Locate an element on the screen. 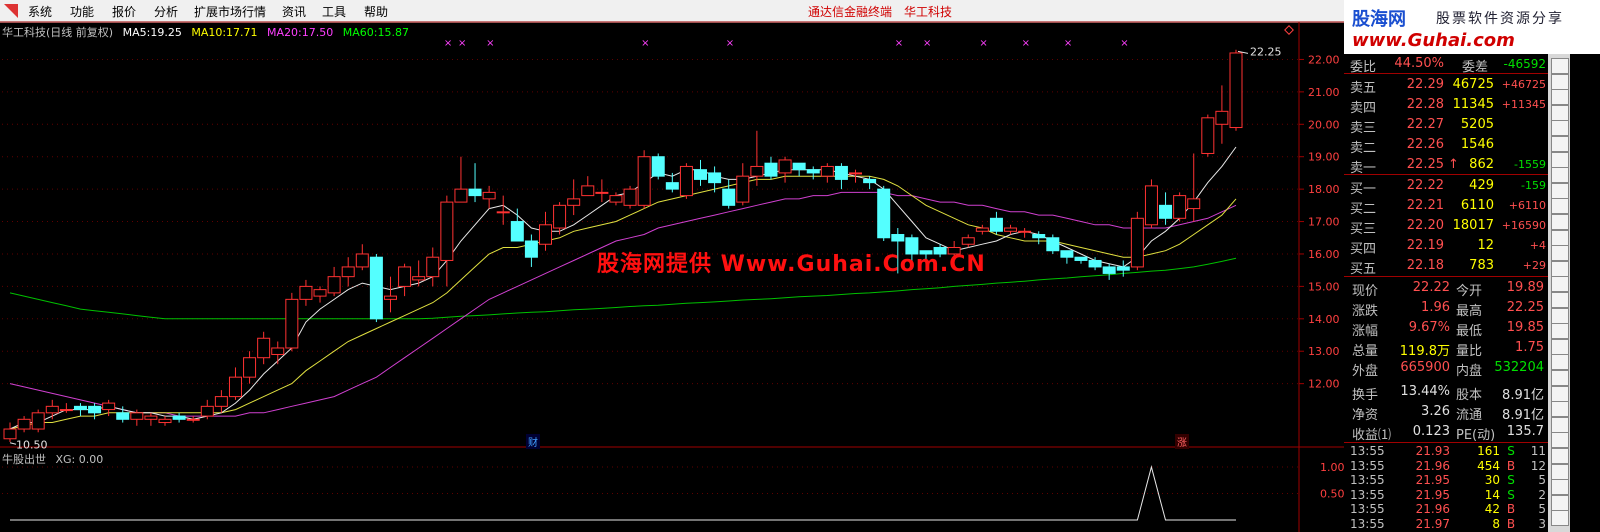 This screenshot has height=532, width=1600. tick-row: 13:55 21.96 42 B 5 is located at coordinates (1446, 509).